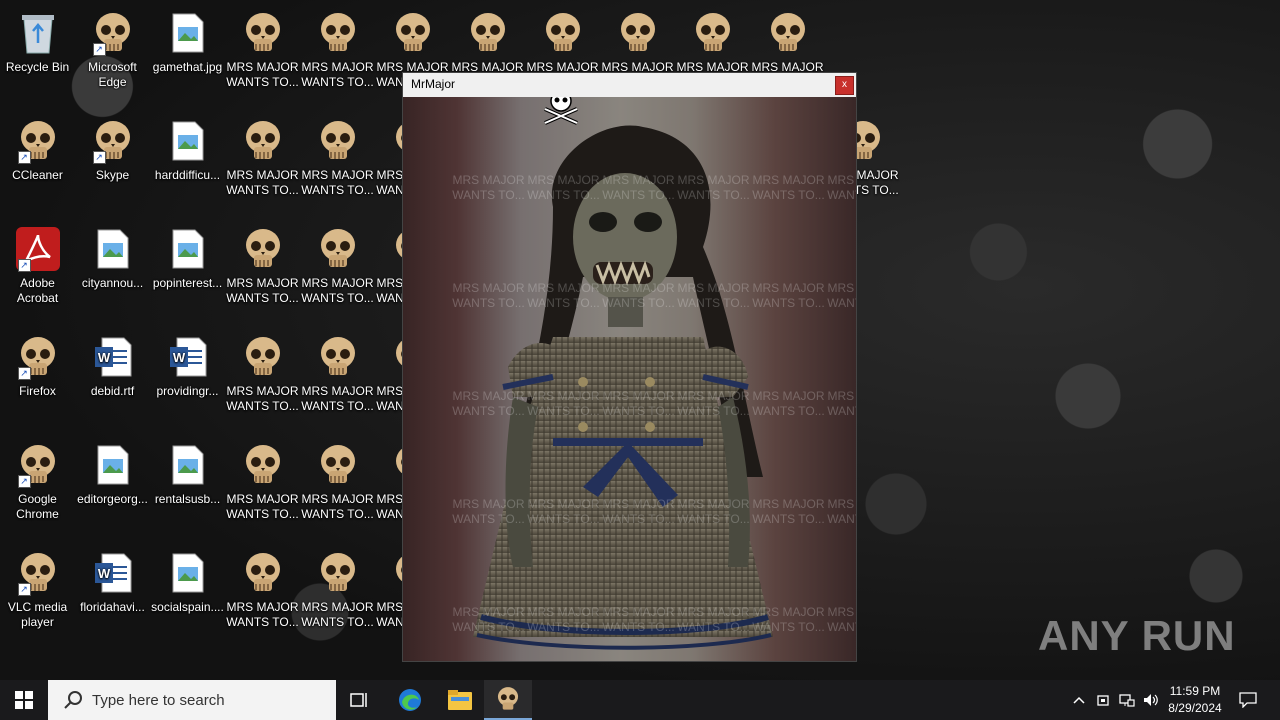 This screenshot has width=1280, height=720. I want to click on recycle-bin-icon, so click(38, 33).